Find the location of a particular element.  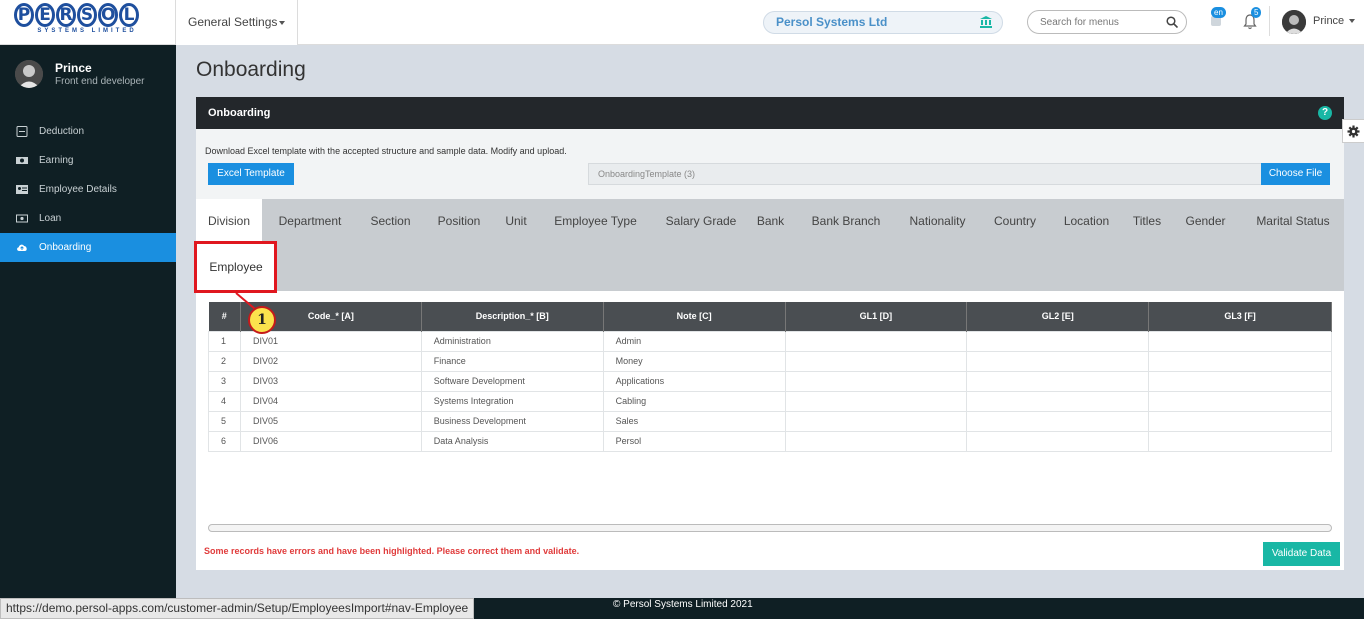

company-name: Persol Systems Ltd is located at coordinates (832, 22).